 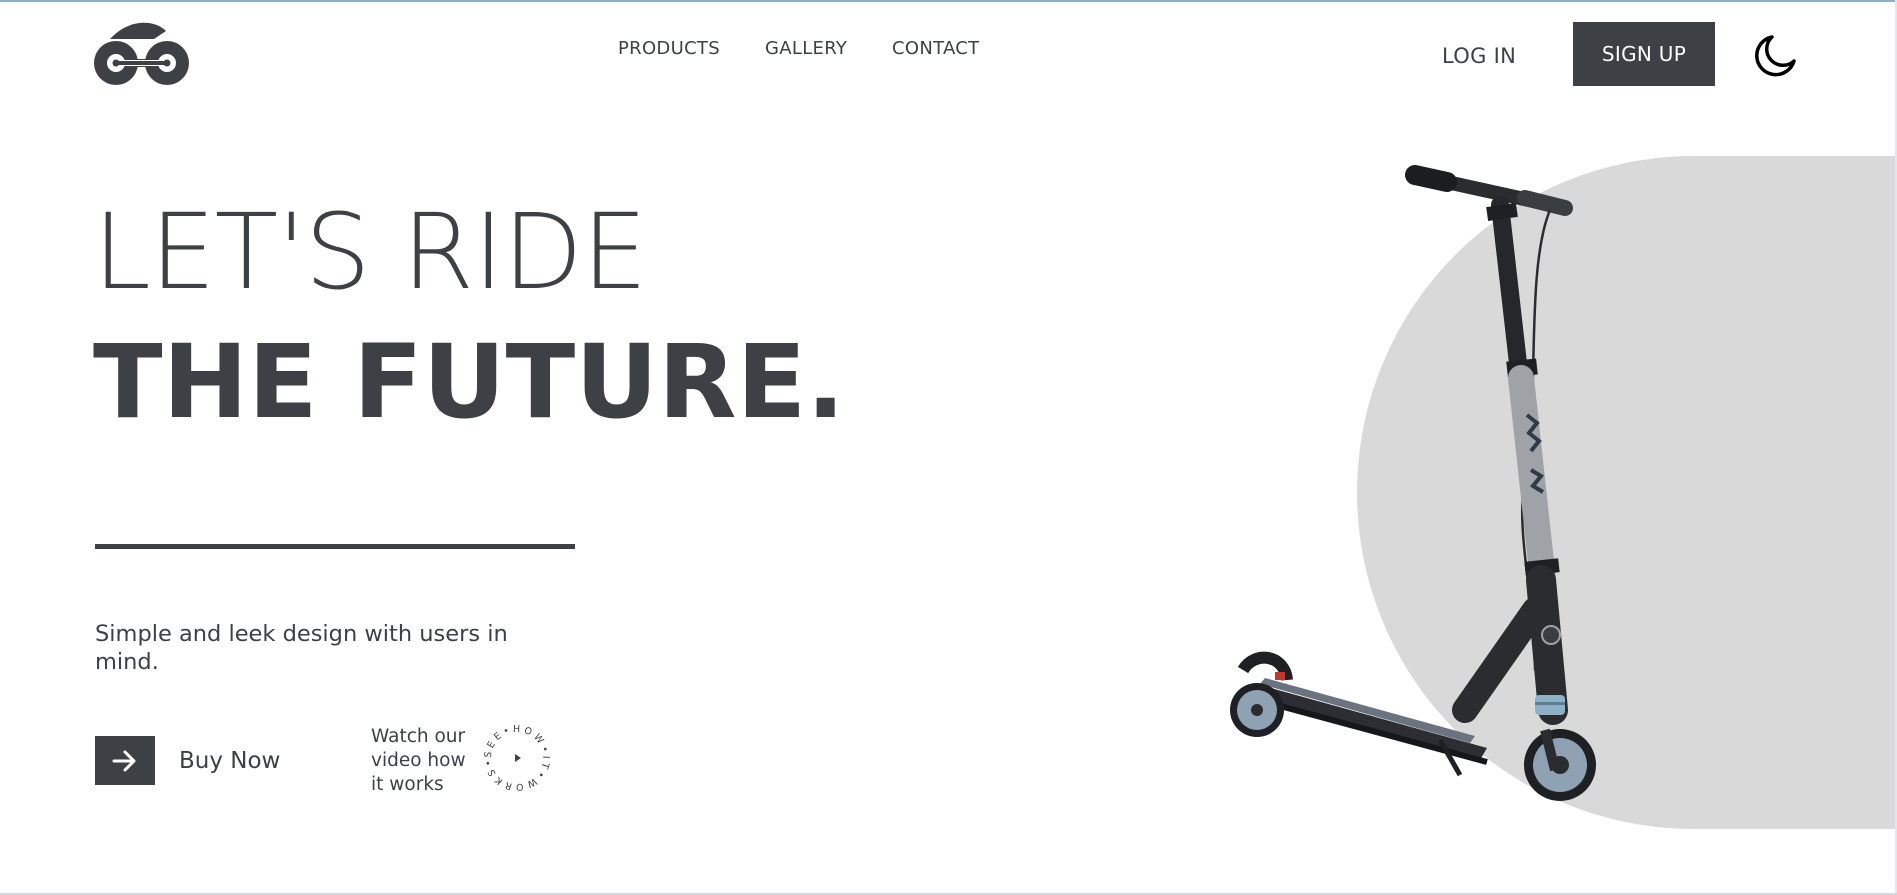 What do you see at coordinates (418, 736) in the screenshot?
I see `watch-line: Watch our` at bounding box center [418, 736].